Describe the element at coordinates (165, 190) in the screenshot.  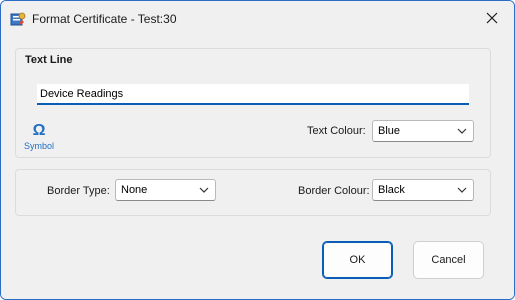
I see `border-type-select: None` at that location.